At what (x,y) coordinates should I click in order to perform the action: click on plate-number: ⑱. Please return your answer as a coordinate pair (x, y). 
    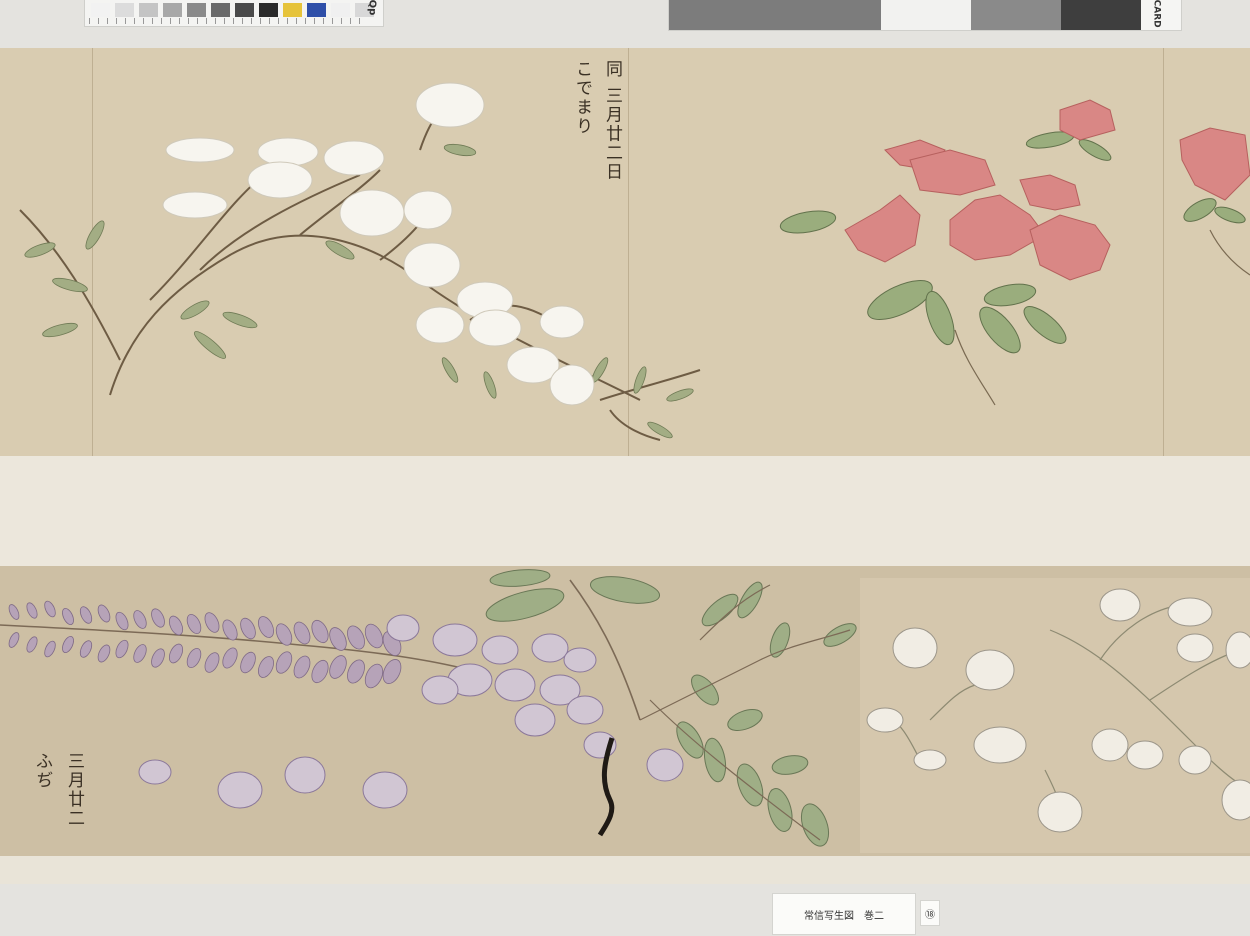
    Looking at the image, I should click on (930, 915).